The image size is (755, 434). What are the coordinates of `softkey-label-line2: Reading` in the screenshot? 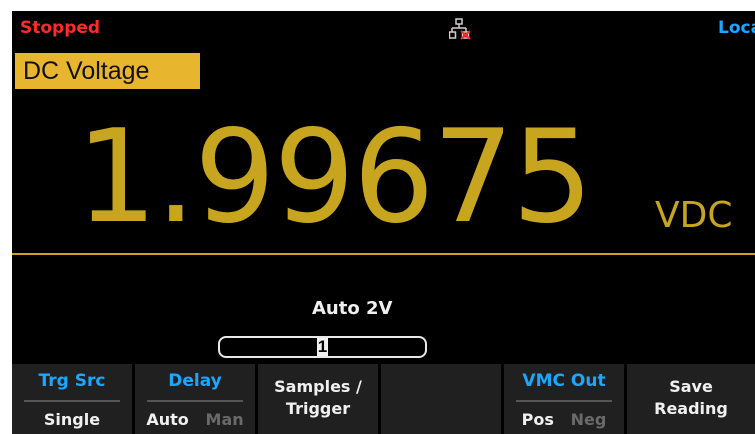 It's located at (691, 408).